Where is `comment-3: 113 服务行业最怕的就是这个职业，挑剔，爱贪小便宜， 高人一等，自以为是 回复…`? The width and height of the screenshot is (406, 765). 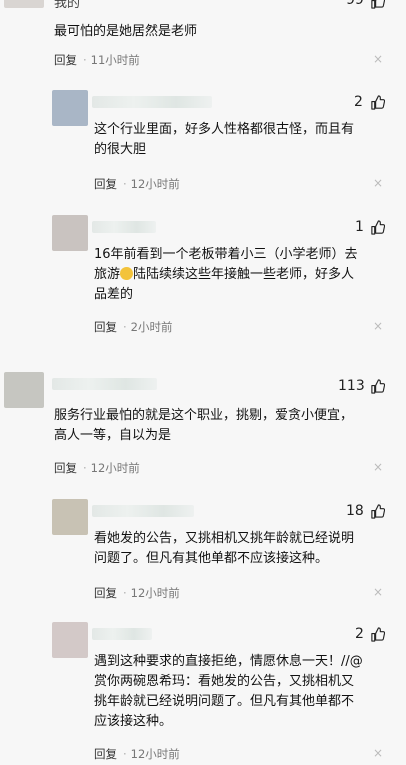
comment-3: 113 服务行业最怕的就是这个职业，挑剔，爱贪小便宜， 高人一等，自以为是 回复… is located at coordinates (203, 427).